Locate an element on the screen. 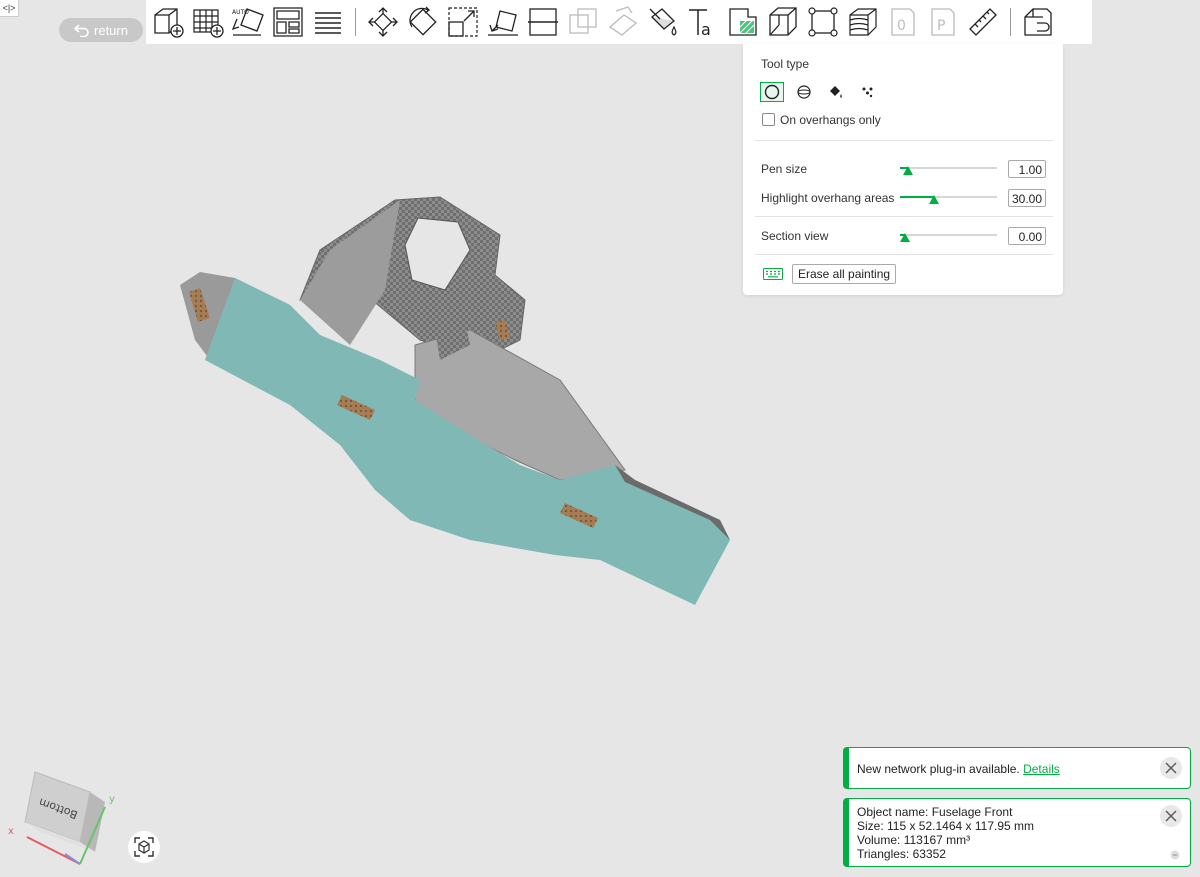 This screenshot has width=1200, height=877. fill-bucket-icon is located at coordinates (836, 92).